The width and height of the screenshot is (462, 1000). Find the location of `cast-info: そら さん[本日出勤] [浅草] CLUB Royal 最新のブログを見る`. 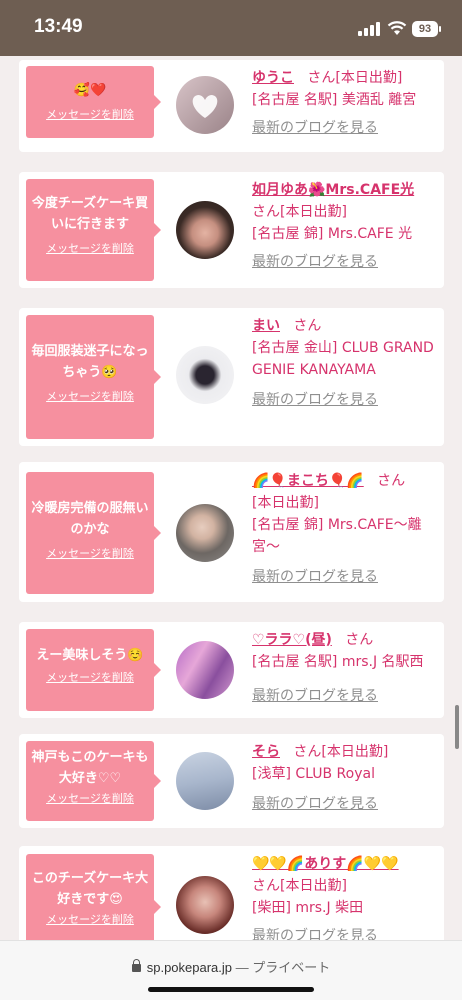

cast-info: そら さん[本日出勤] [浅草] CLUB Royal 最新のブログを見る is located at coordinates (346, 778).